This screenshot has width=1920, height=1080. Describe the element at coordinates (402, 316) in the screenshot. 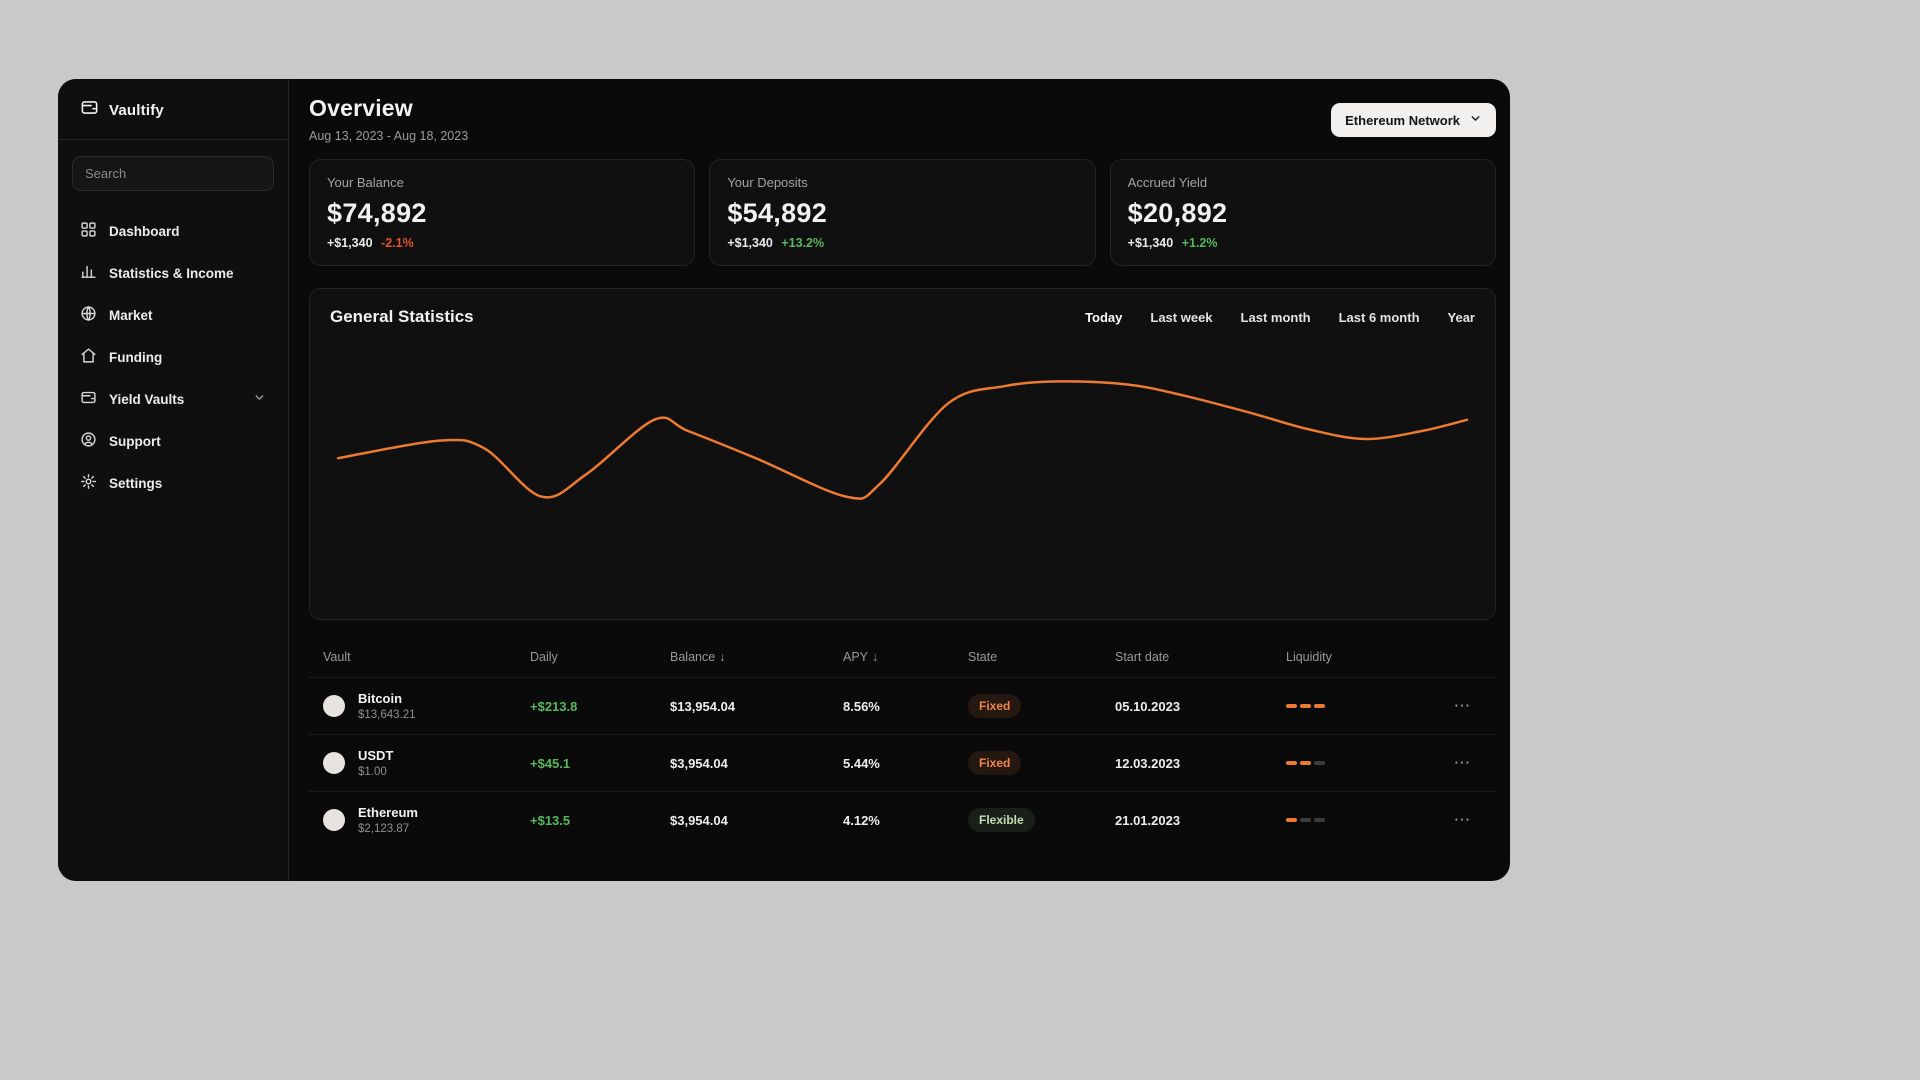

I see `statistics-title: General Statistics` at that location.